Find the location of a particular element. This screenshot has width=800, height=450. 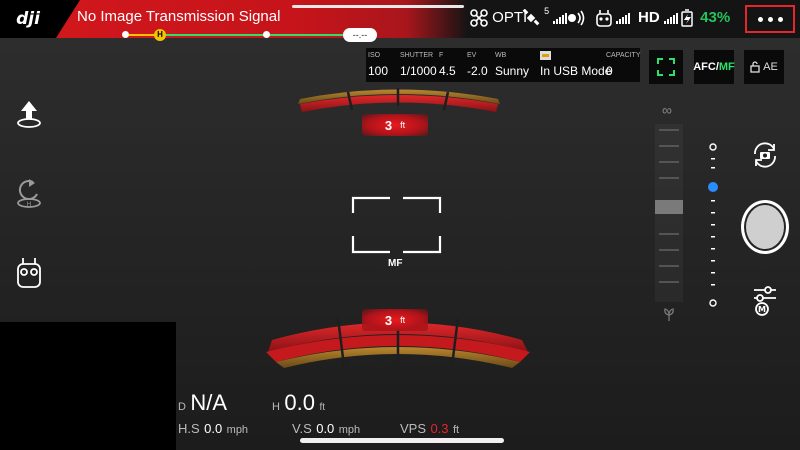

photo-video-switch-icon is located at coordinates (765, 155).